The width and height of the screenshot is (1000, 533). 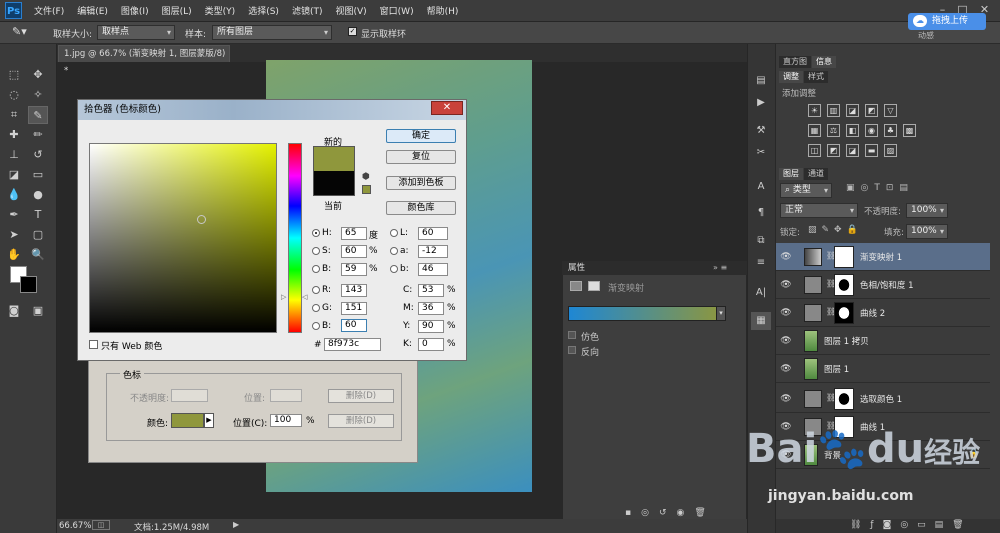 What do you see at coordinates (361, 396) in the screenshot?
I see `delete-opacity-stop-button: 删除(D)` at bounding box center [361, 396].